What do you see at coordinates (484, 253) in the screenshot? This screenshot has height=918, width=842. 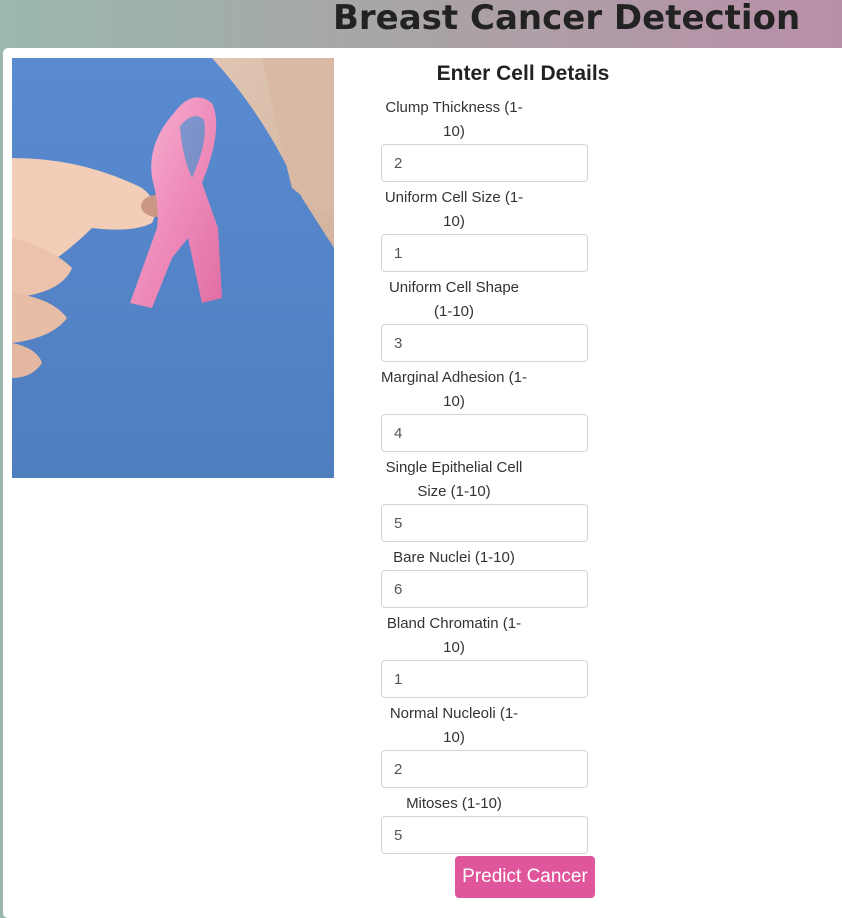 I see `uniform-cell-size-input` at bounding box center [484, 253].